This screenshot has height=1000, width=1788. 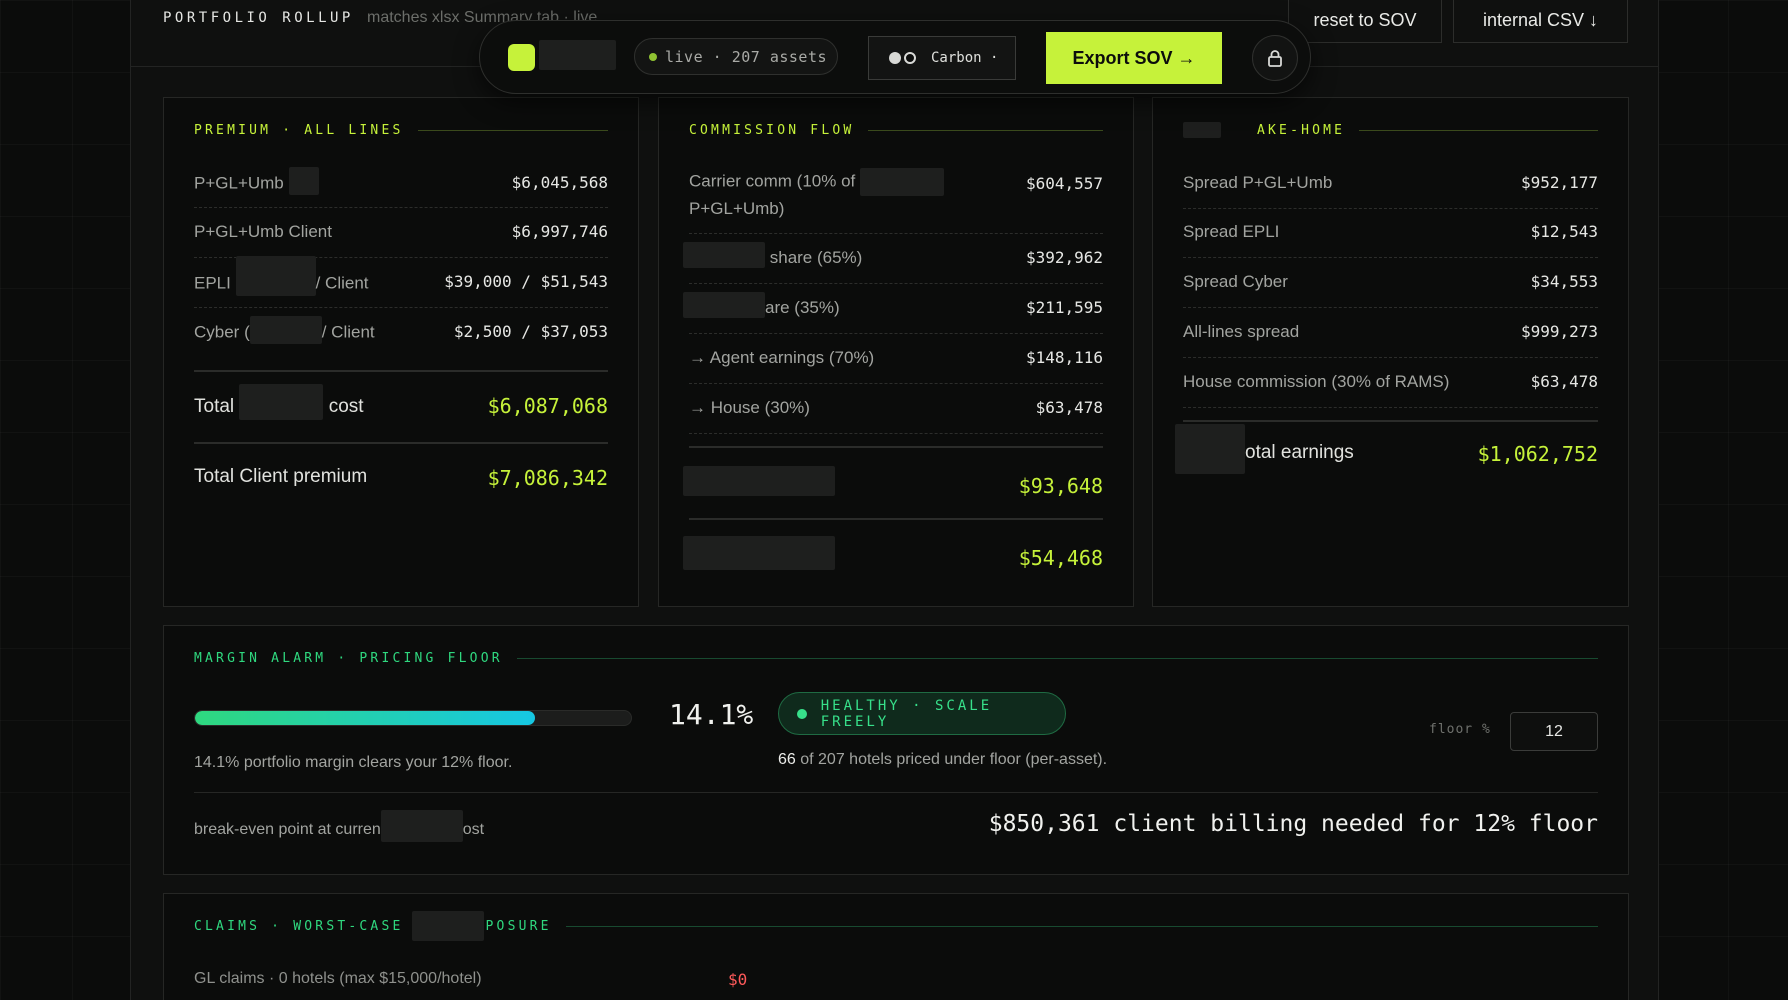 I want to click on commission-row-share-65: share (65%) $392,962, so click(x=893, y=262).